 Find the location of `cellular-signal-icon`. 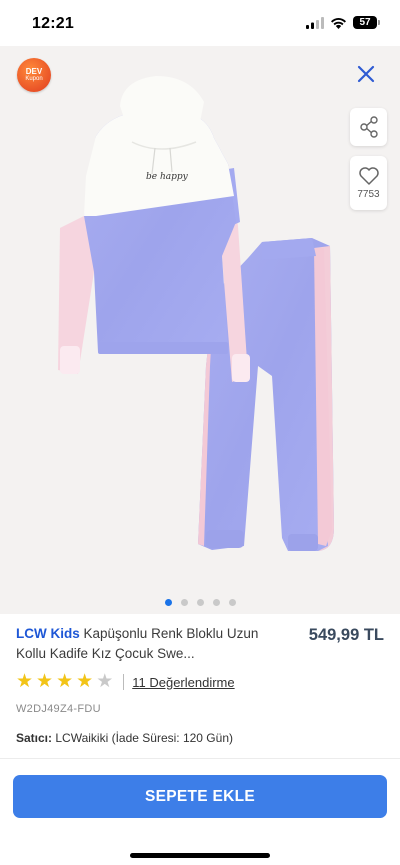

cellular-signal-icon is located at coordinates (315, 22).